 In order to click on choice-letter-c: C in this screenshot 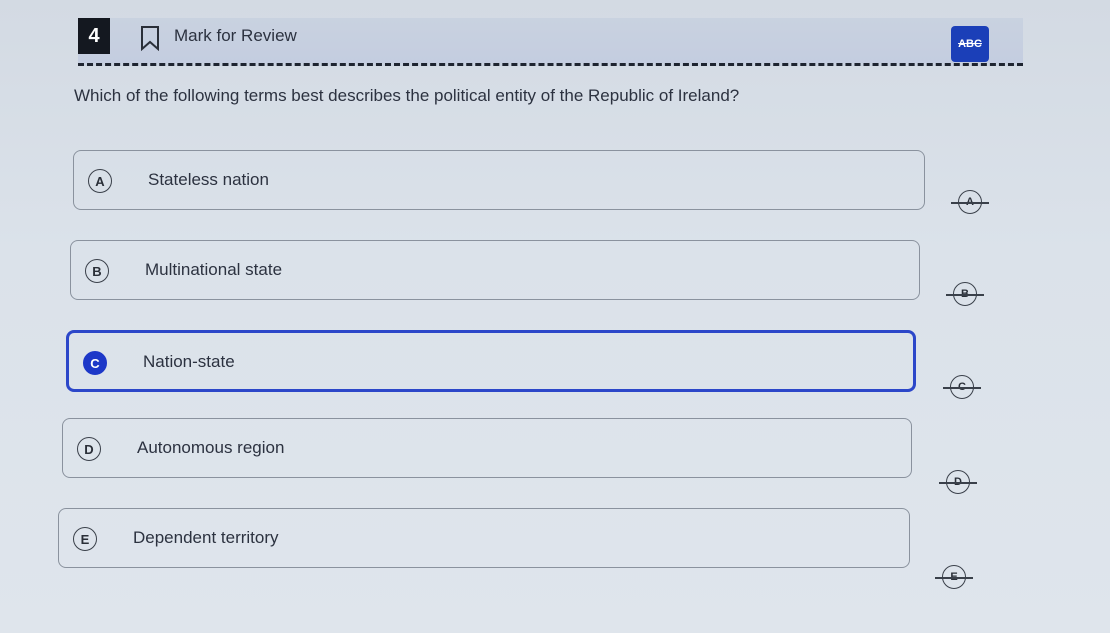, I will do `click(95, 363)`.